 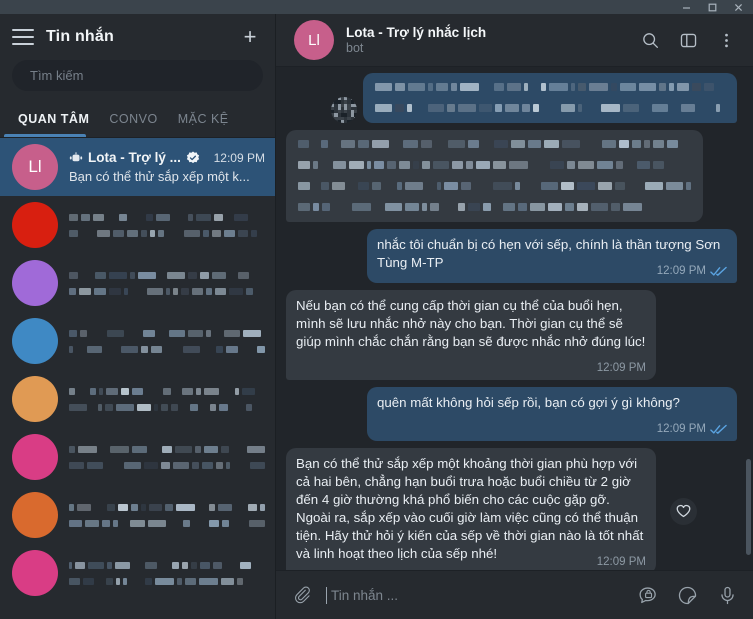 What do you see at coordinates (76, 157) in the screenshot?
I see `bot-icon` at bounding box center [76, 157].